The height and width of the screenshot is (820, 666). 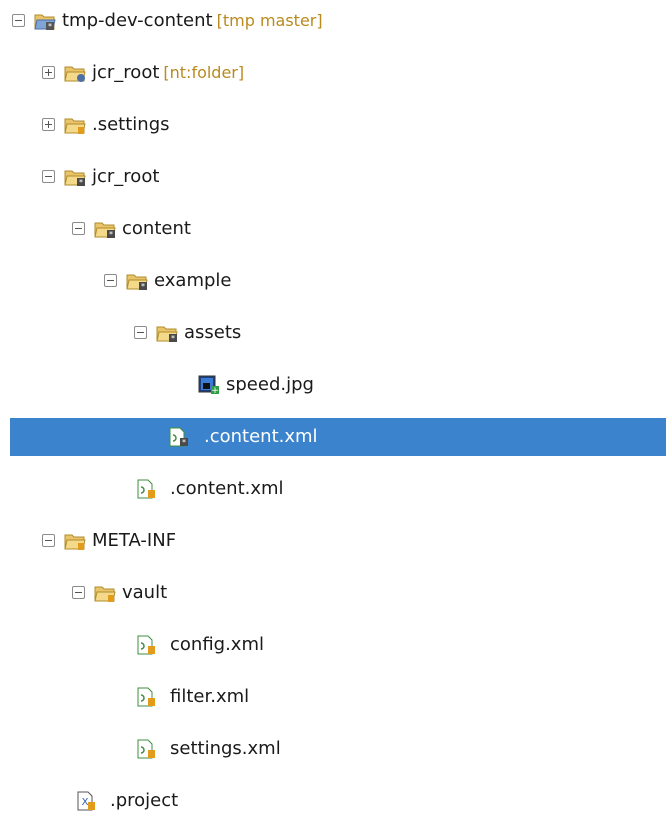 What do you see at coordinates (217, 644) in the screenshot?
I see `tree-item-label: config.xml` at bounding box center [217, 644].